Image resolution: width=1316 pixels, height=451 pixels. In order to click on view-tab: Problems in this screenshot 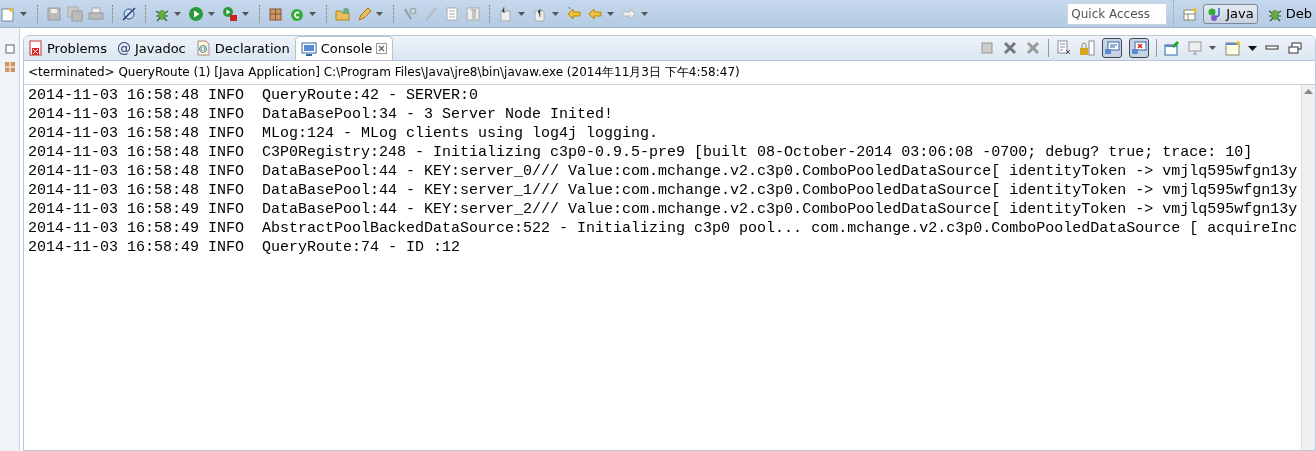, I will do `click(68, 48)`.